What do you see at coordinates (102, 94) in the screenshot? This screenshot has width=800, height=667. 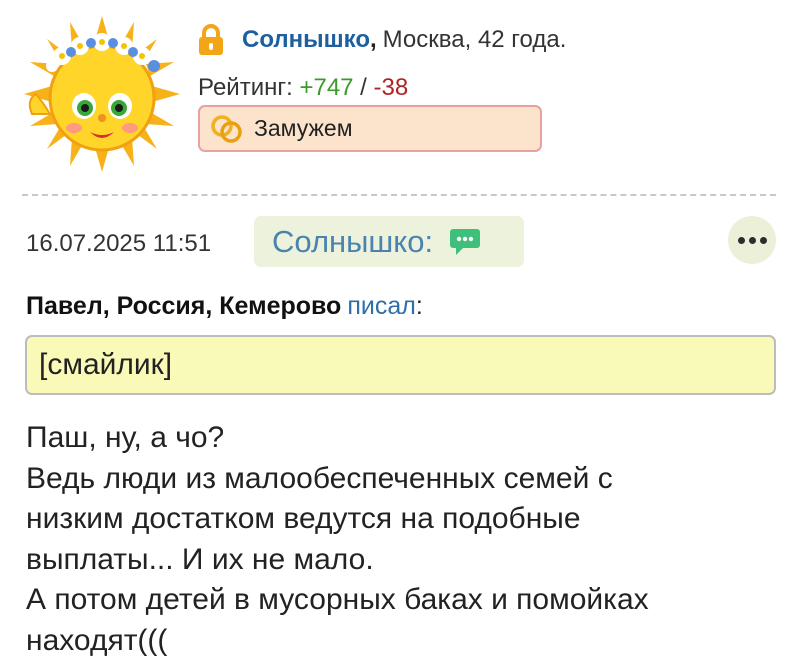 I see `sun-avatar-icon` at bounding box center [102, 94].